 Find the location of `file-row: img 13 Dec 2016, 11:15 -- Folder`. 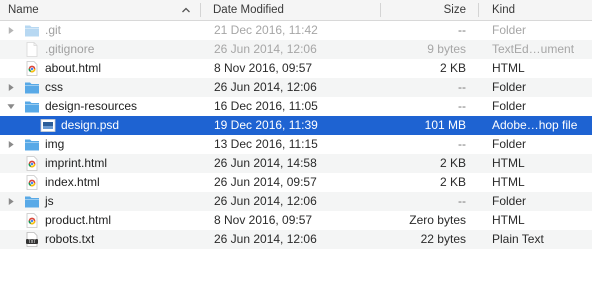

file-row: img 13 Dec 2016, 11:15 -- Folder is located at coordinates (296, 144).